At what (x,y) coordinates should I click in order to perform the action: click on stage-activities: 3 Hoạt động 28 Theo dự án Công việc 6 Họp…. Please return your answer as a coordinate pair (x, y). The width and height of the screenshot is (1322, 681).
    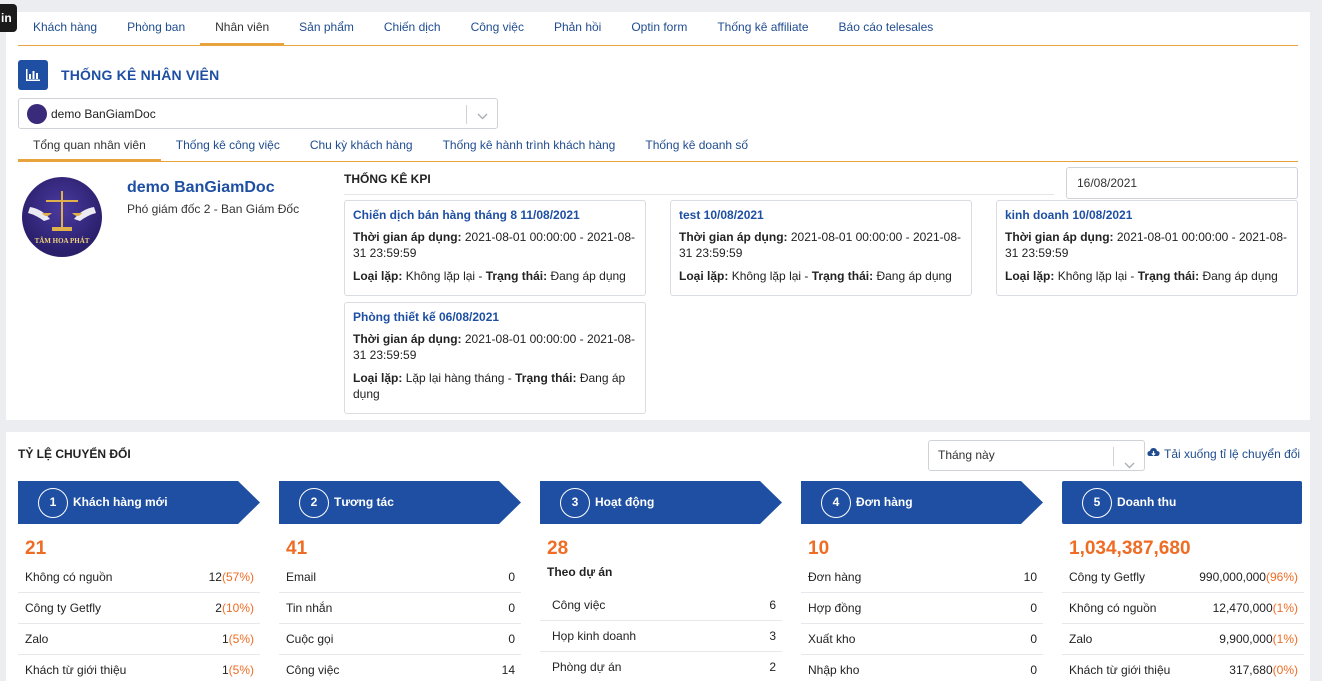
    Looking at the image, I should click on (661, 581).